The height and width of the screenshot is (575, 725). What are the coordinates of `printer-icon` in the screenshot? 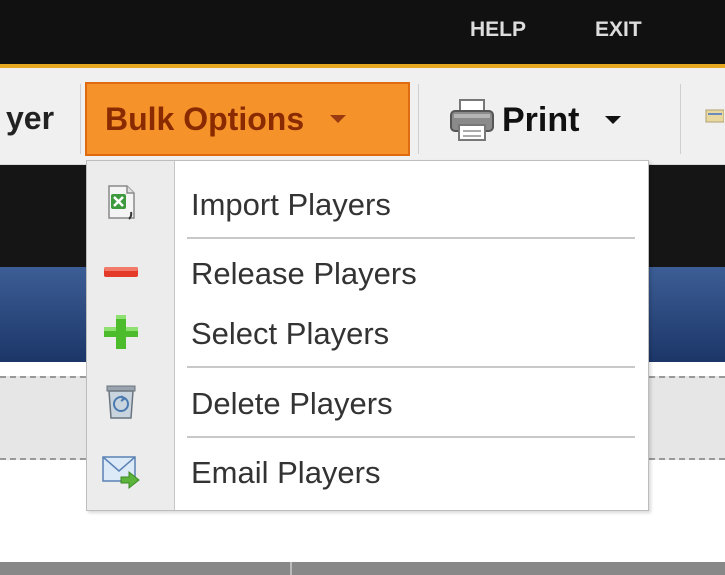 It's located at (472, 120).